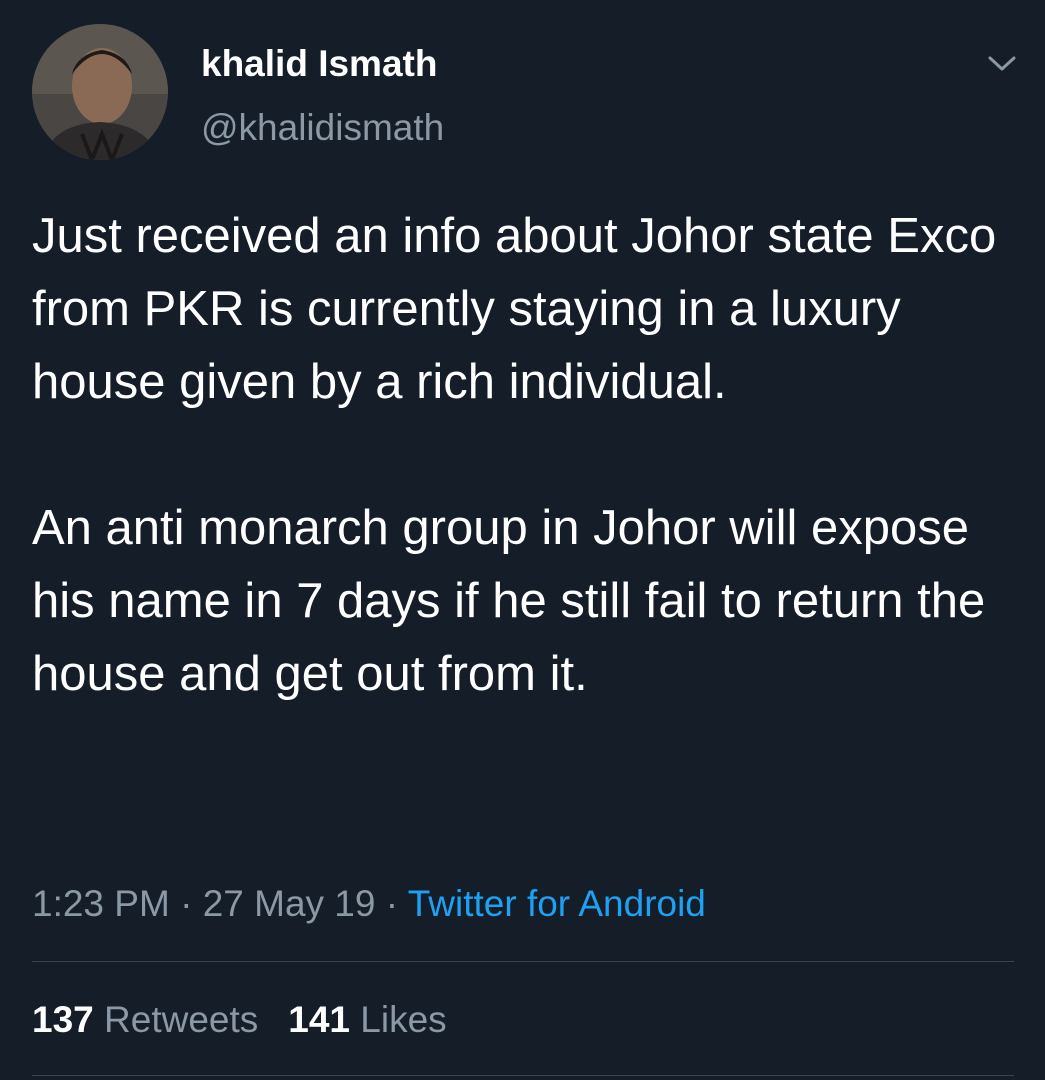 The image size is (1045, 1080). I want to click on tweet-date: 27 May 19, so click(289, 903).